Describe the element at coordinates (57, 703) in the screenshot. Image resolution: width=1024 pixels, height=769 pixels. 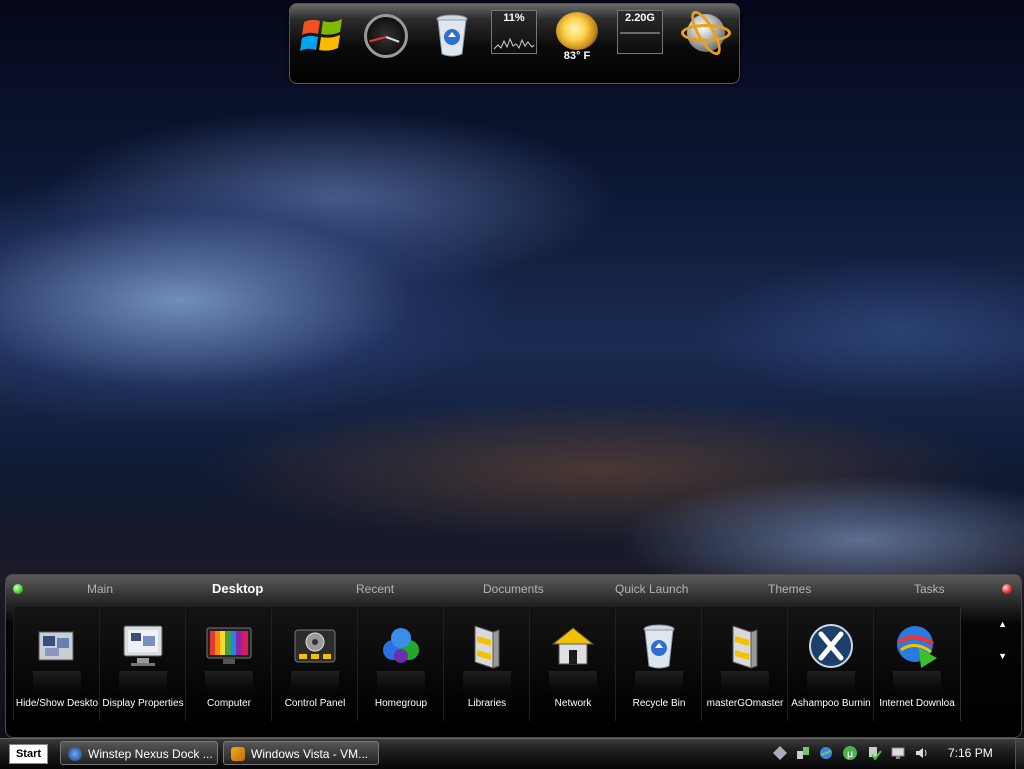
I see `dock-item-label: Hide/Show Deskto` at that location.